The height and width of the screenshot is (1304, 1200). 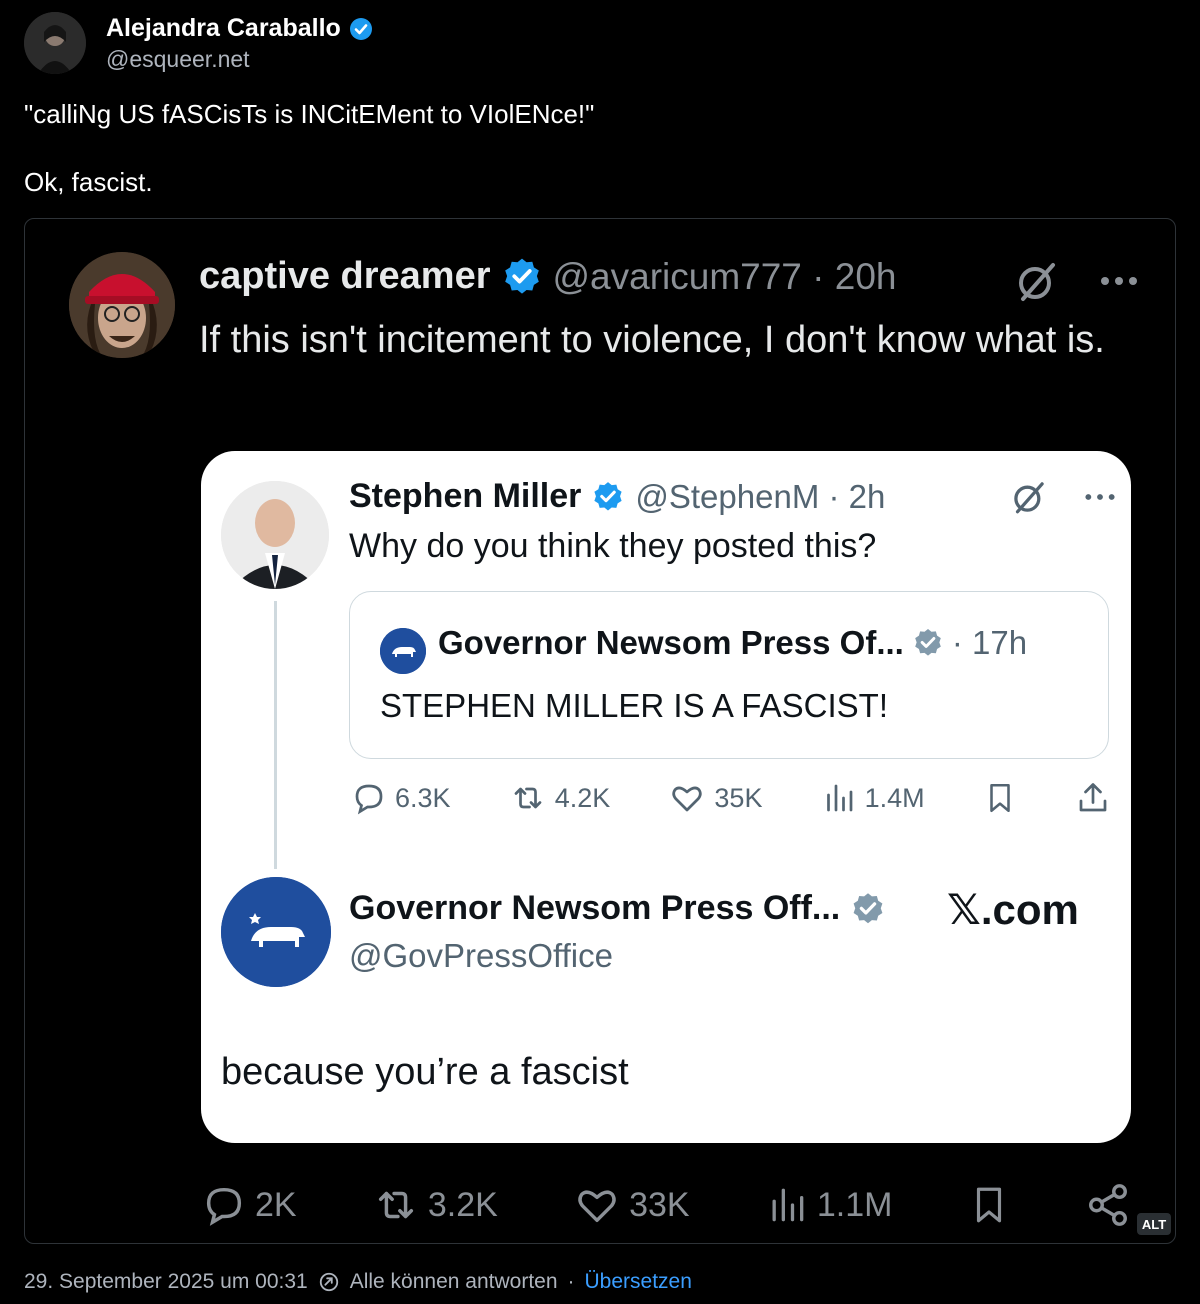 I want to click on inner-repost-stat: 4.2K, so click(x=560, y=798).